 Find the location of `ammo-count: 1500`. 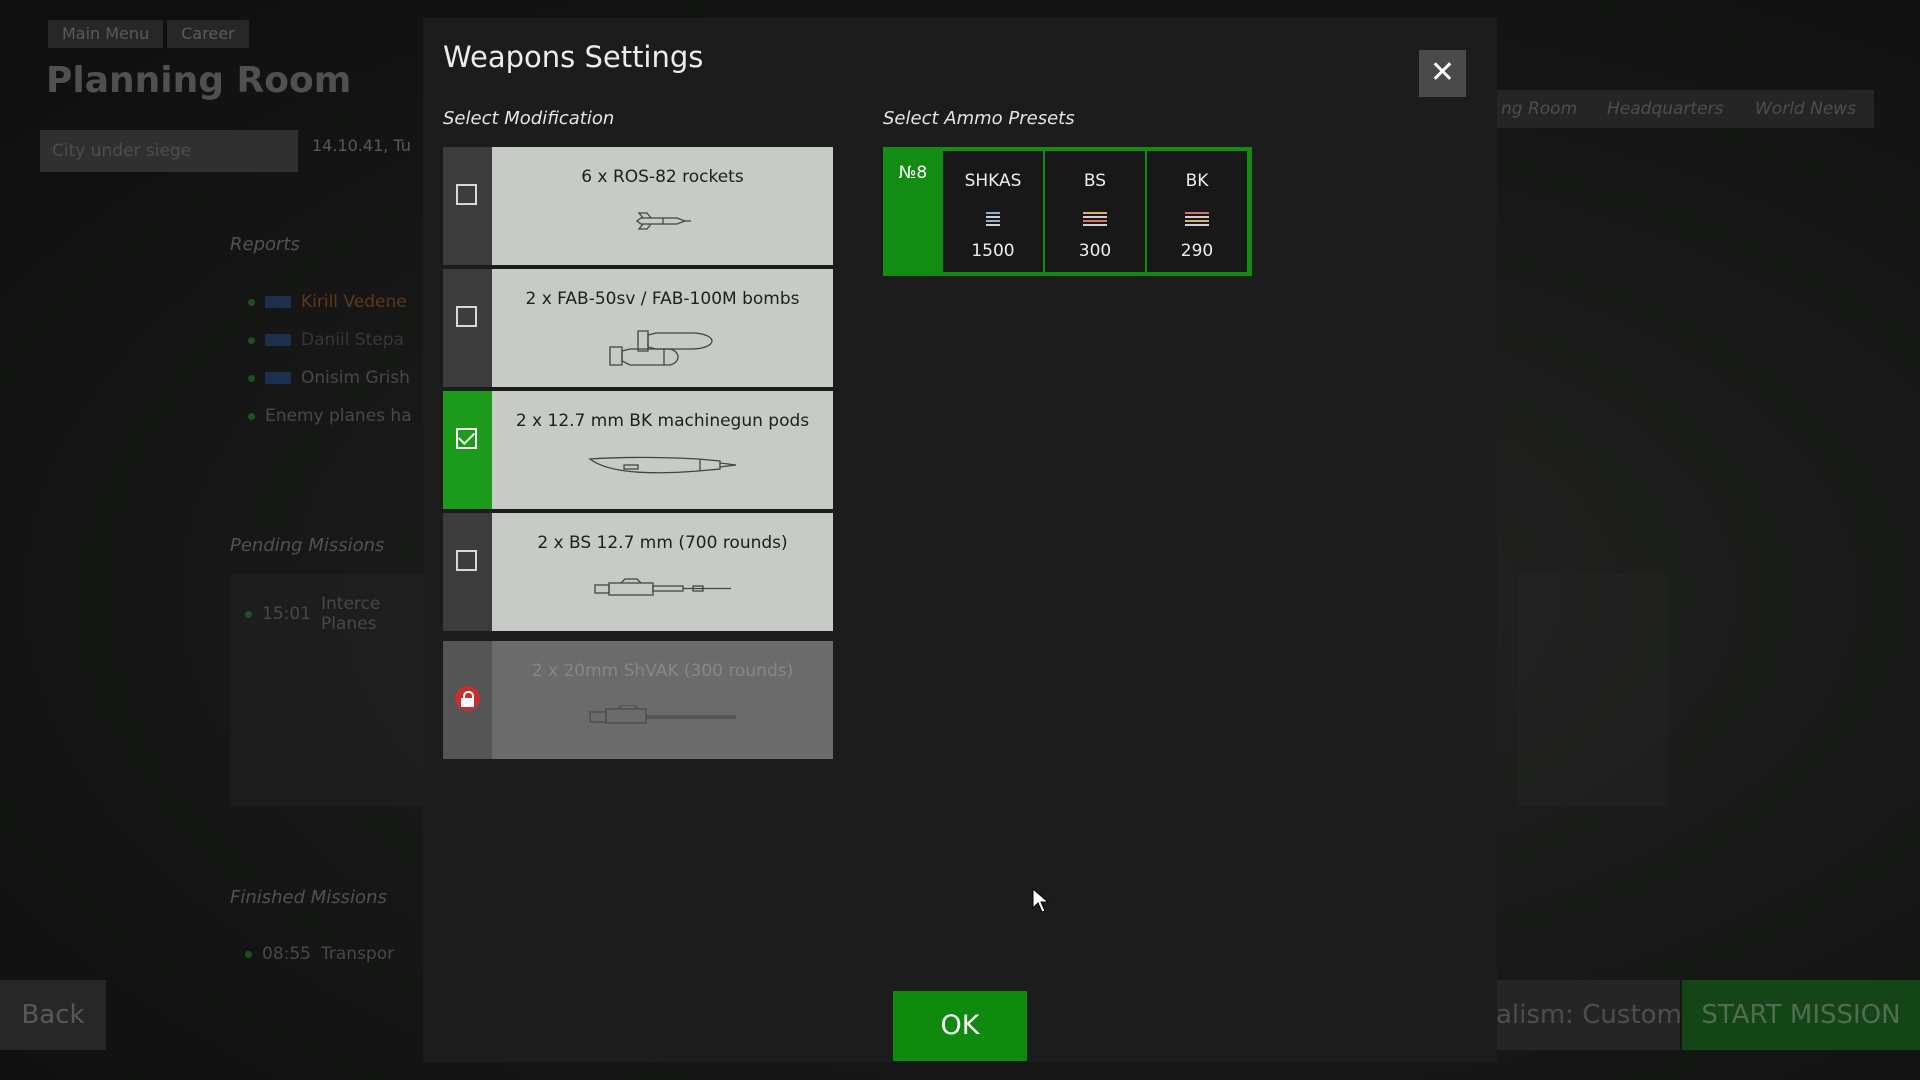

ammo-count: 1500 is located at coordinates (993, 251).